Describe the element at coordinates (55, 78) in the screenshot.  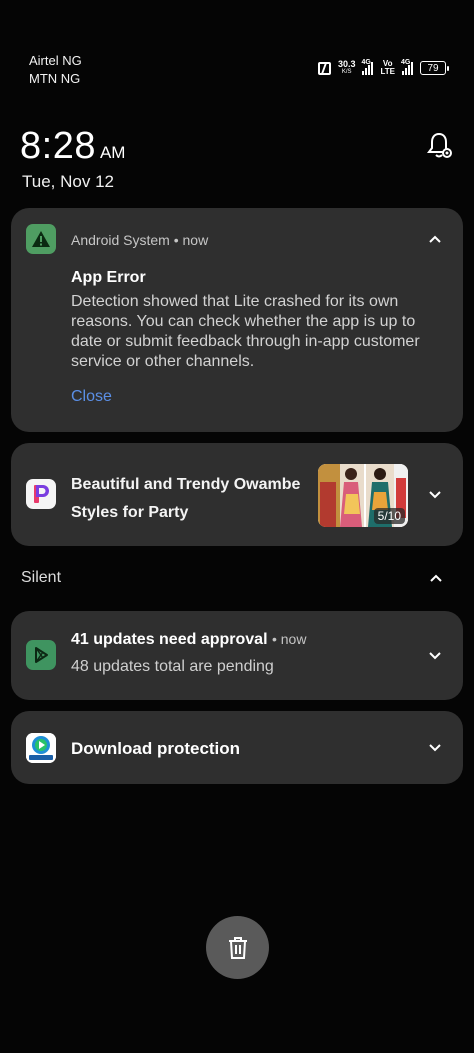
I see `carrier-2: MTN NG` at that location.